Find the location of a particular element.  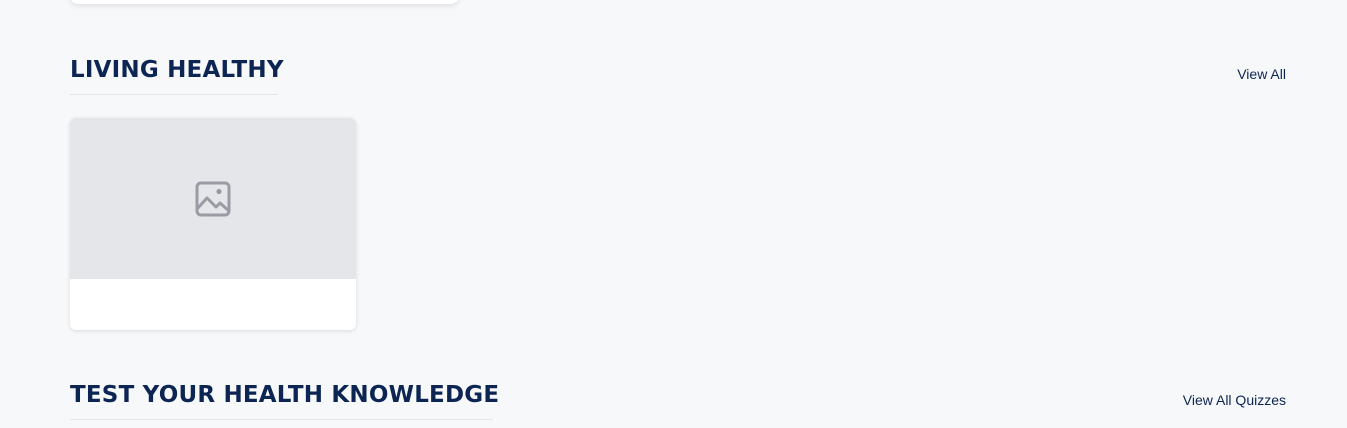

article-card is located at coordinates (213, 224).